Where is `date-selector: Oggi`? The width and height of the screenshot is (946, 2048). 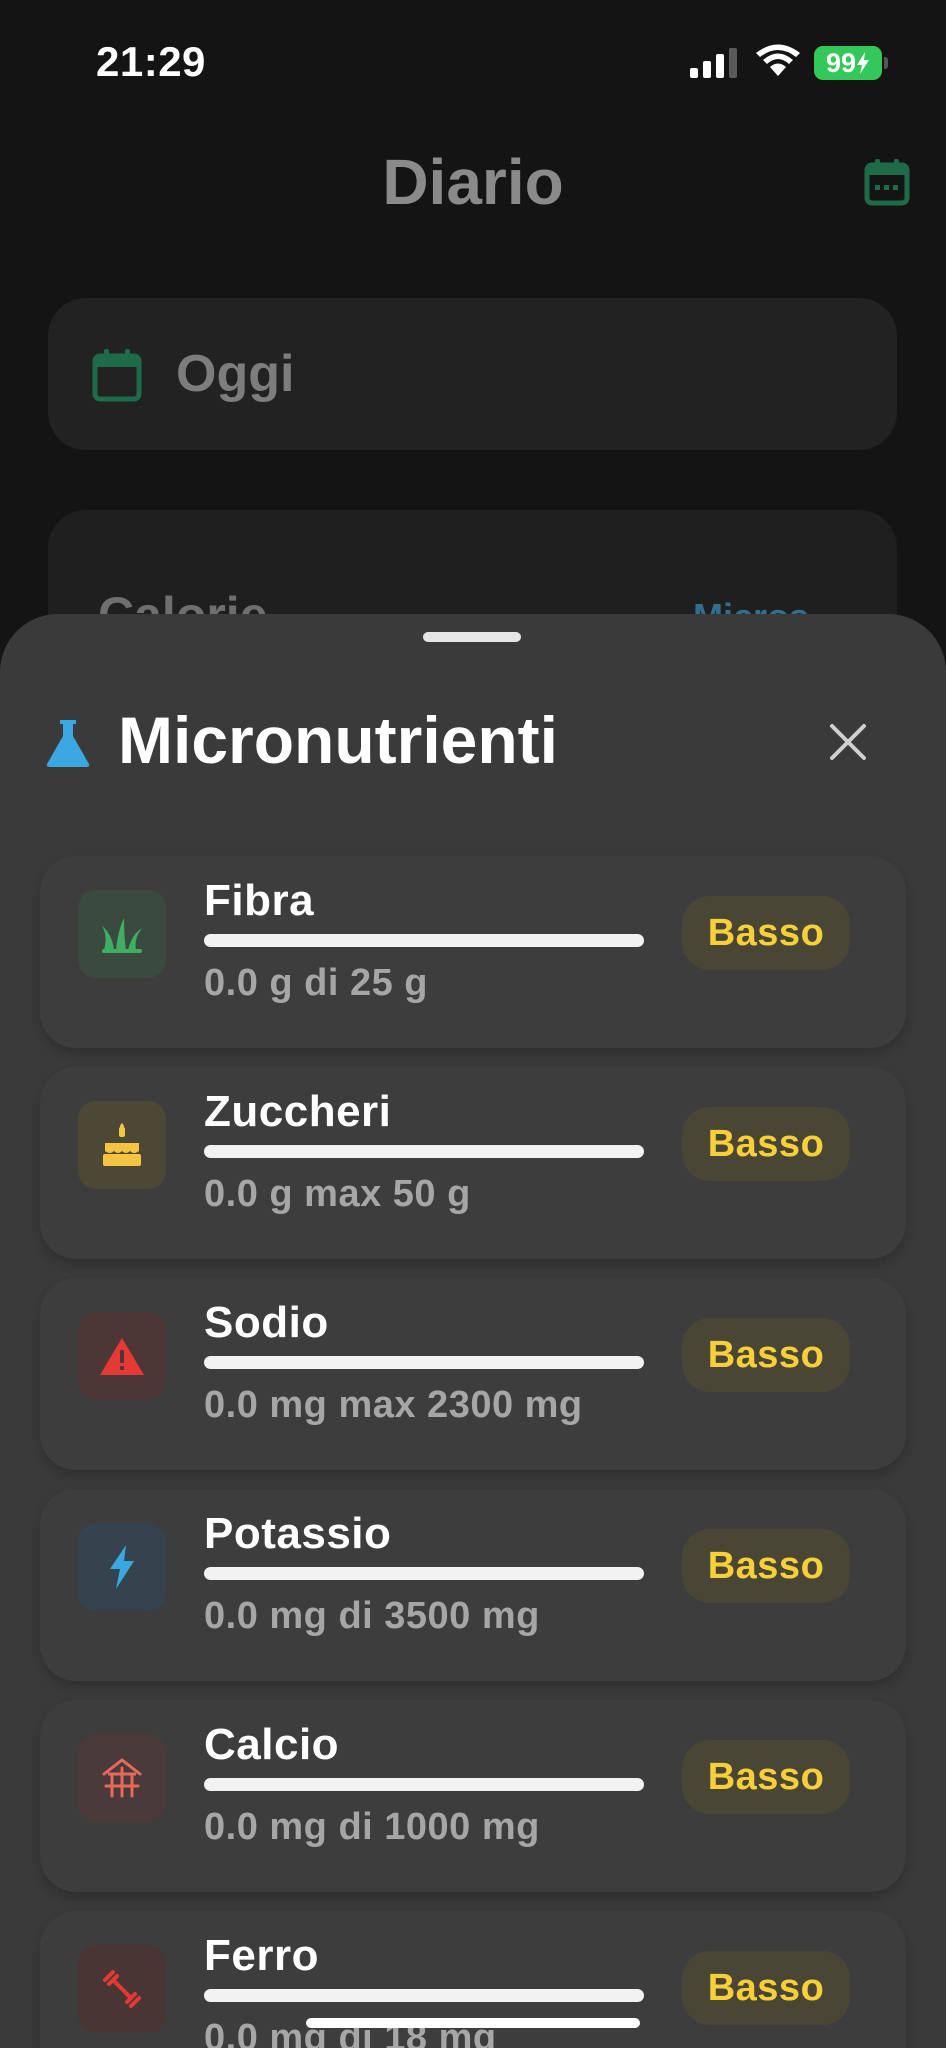
date-selector: Oggi is located at coordinates (472, 374).